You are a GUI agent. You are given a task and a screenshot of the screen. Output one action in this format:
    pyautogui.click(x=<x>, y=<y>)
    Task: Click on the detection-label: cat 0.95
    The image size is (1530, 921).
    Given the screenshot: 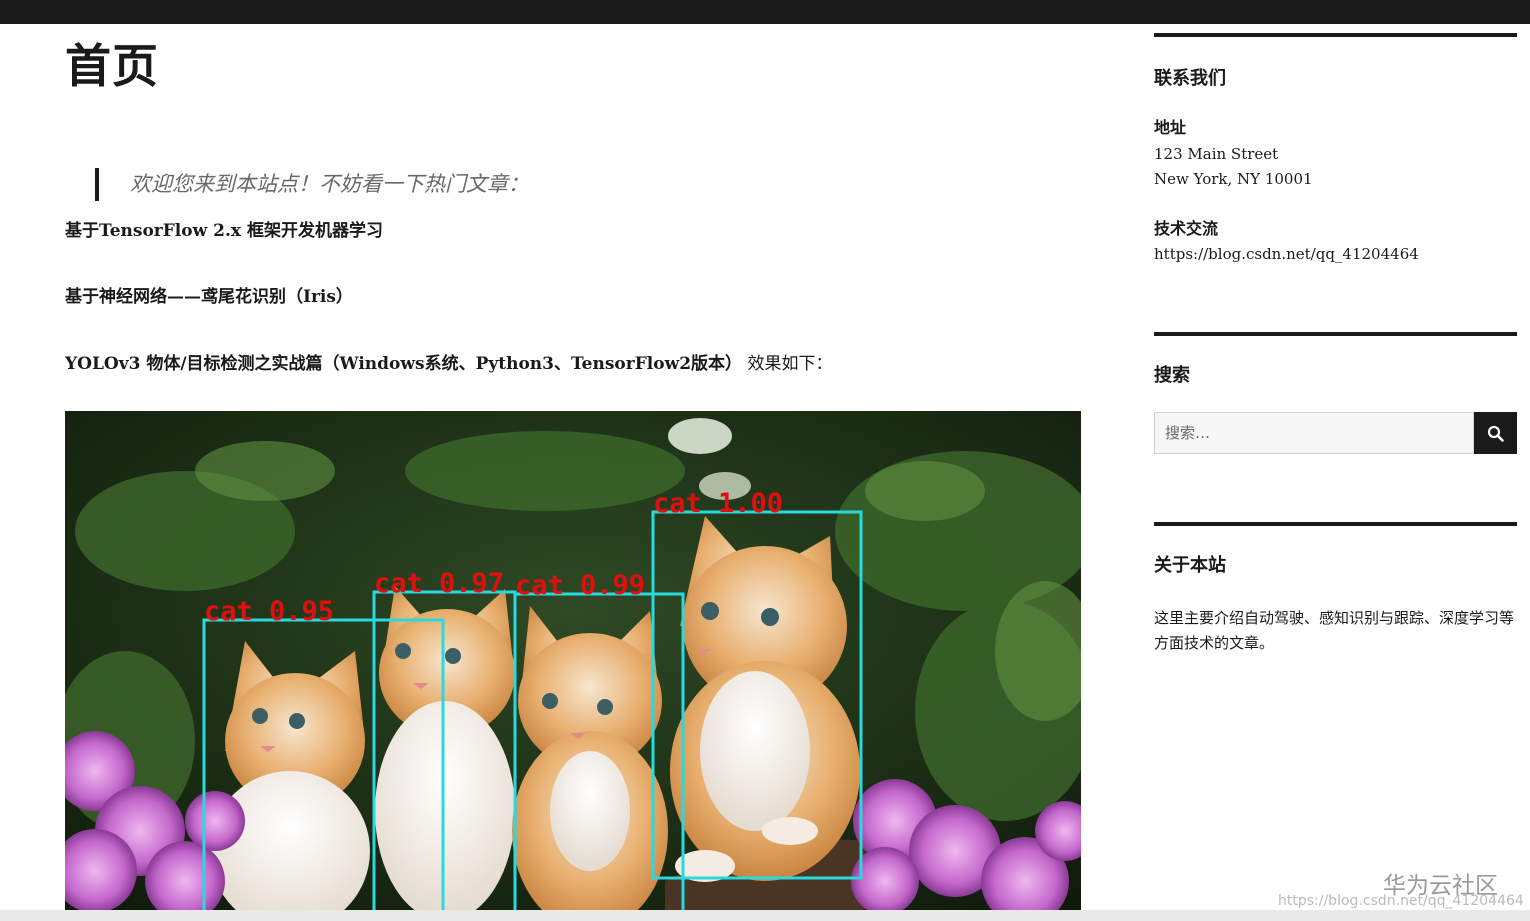 What is the action you would take?
    pyautogui.click(x=269, y=611)
    